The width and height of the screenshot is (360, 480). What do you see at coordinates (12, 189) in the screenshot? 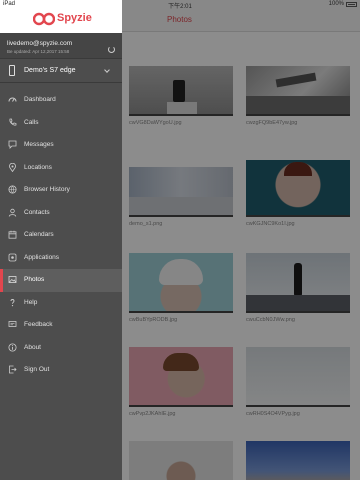
I see `globe-icon` at bounding box center [12, 189].